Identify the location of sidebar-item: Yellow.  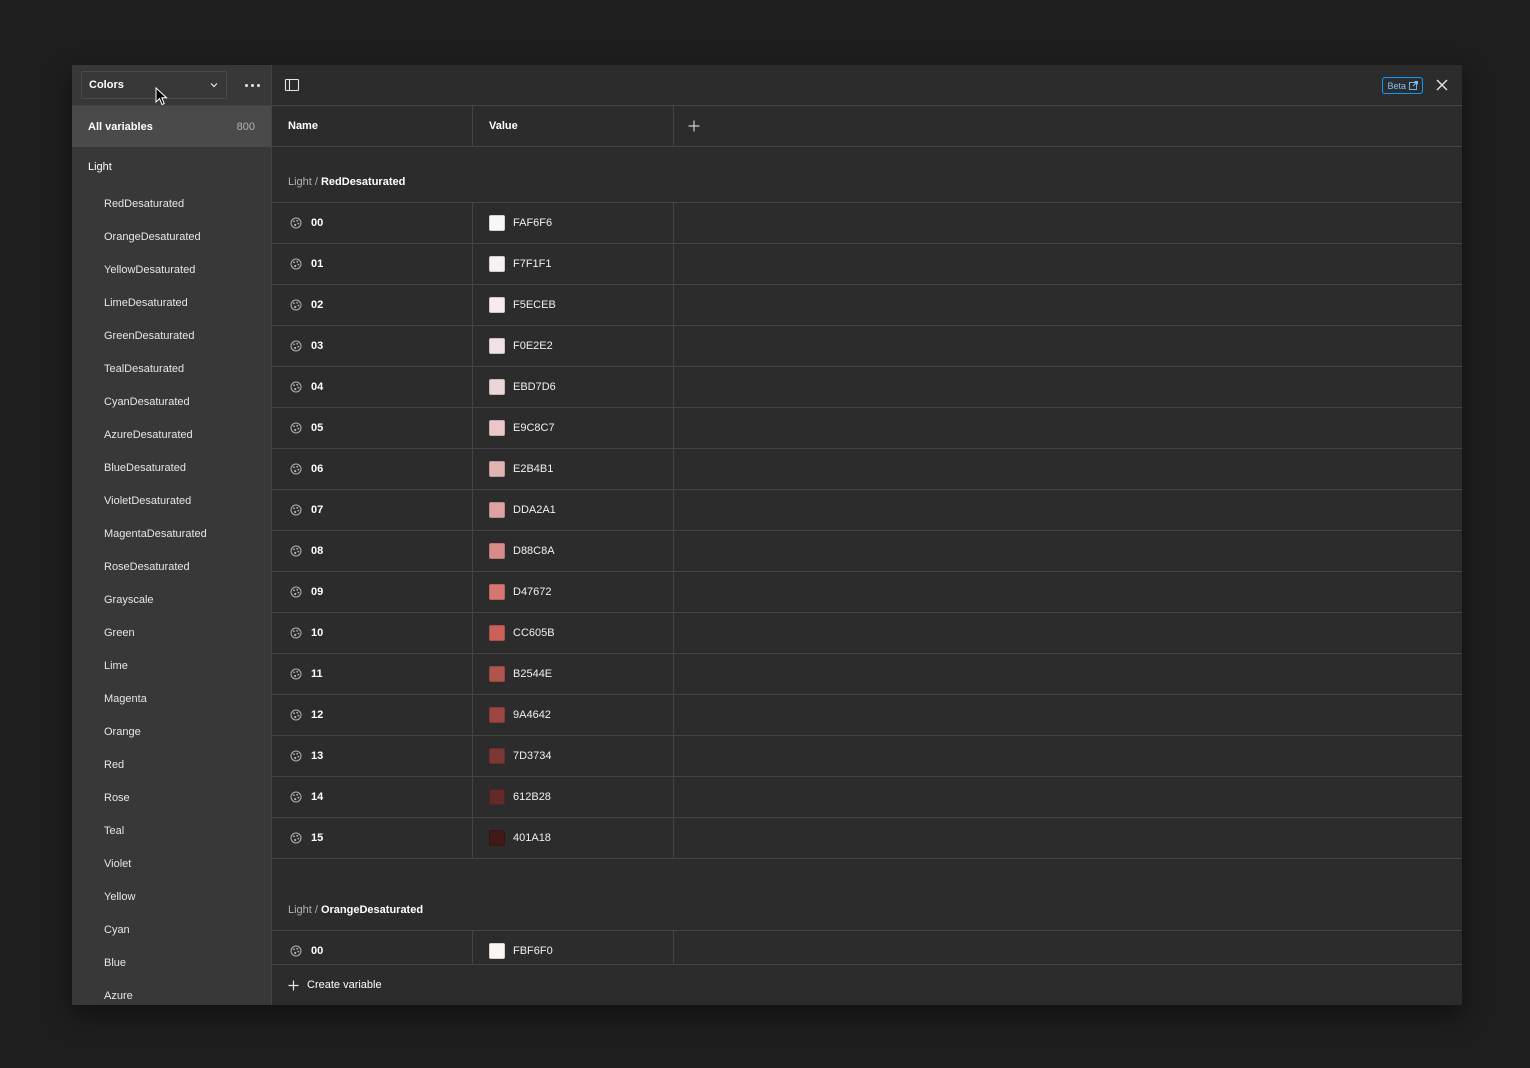
(171, 896).